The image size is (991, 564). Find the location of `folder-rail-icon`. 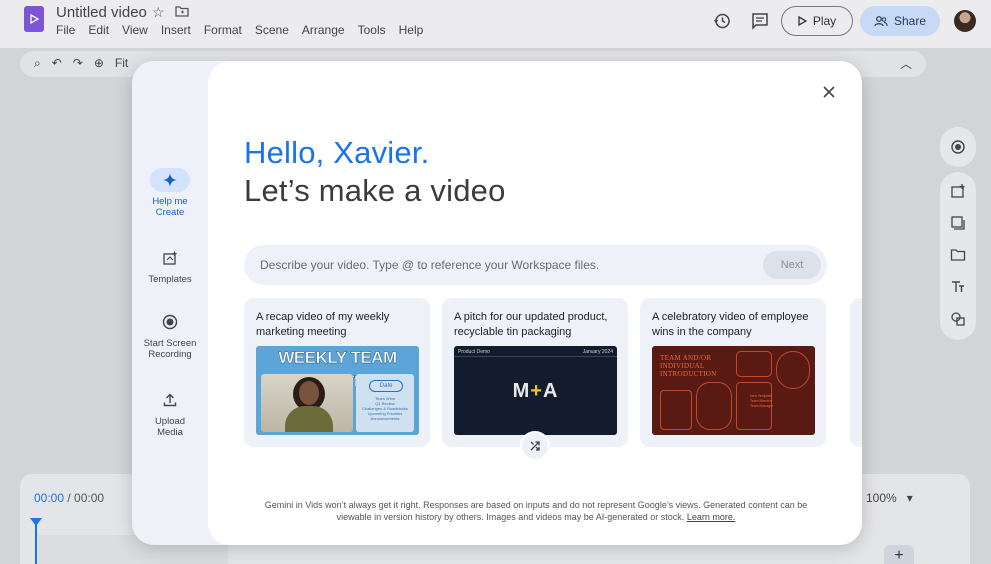

folder-rail-icon is located at coordinates (958, 255).